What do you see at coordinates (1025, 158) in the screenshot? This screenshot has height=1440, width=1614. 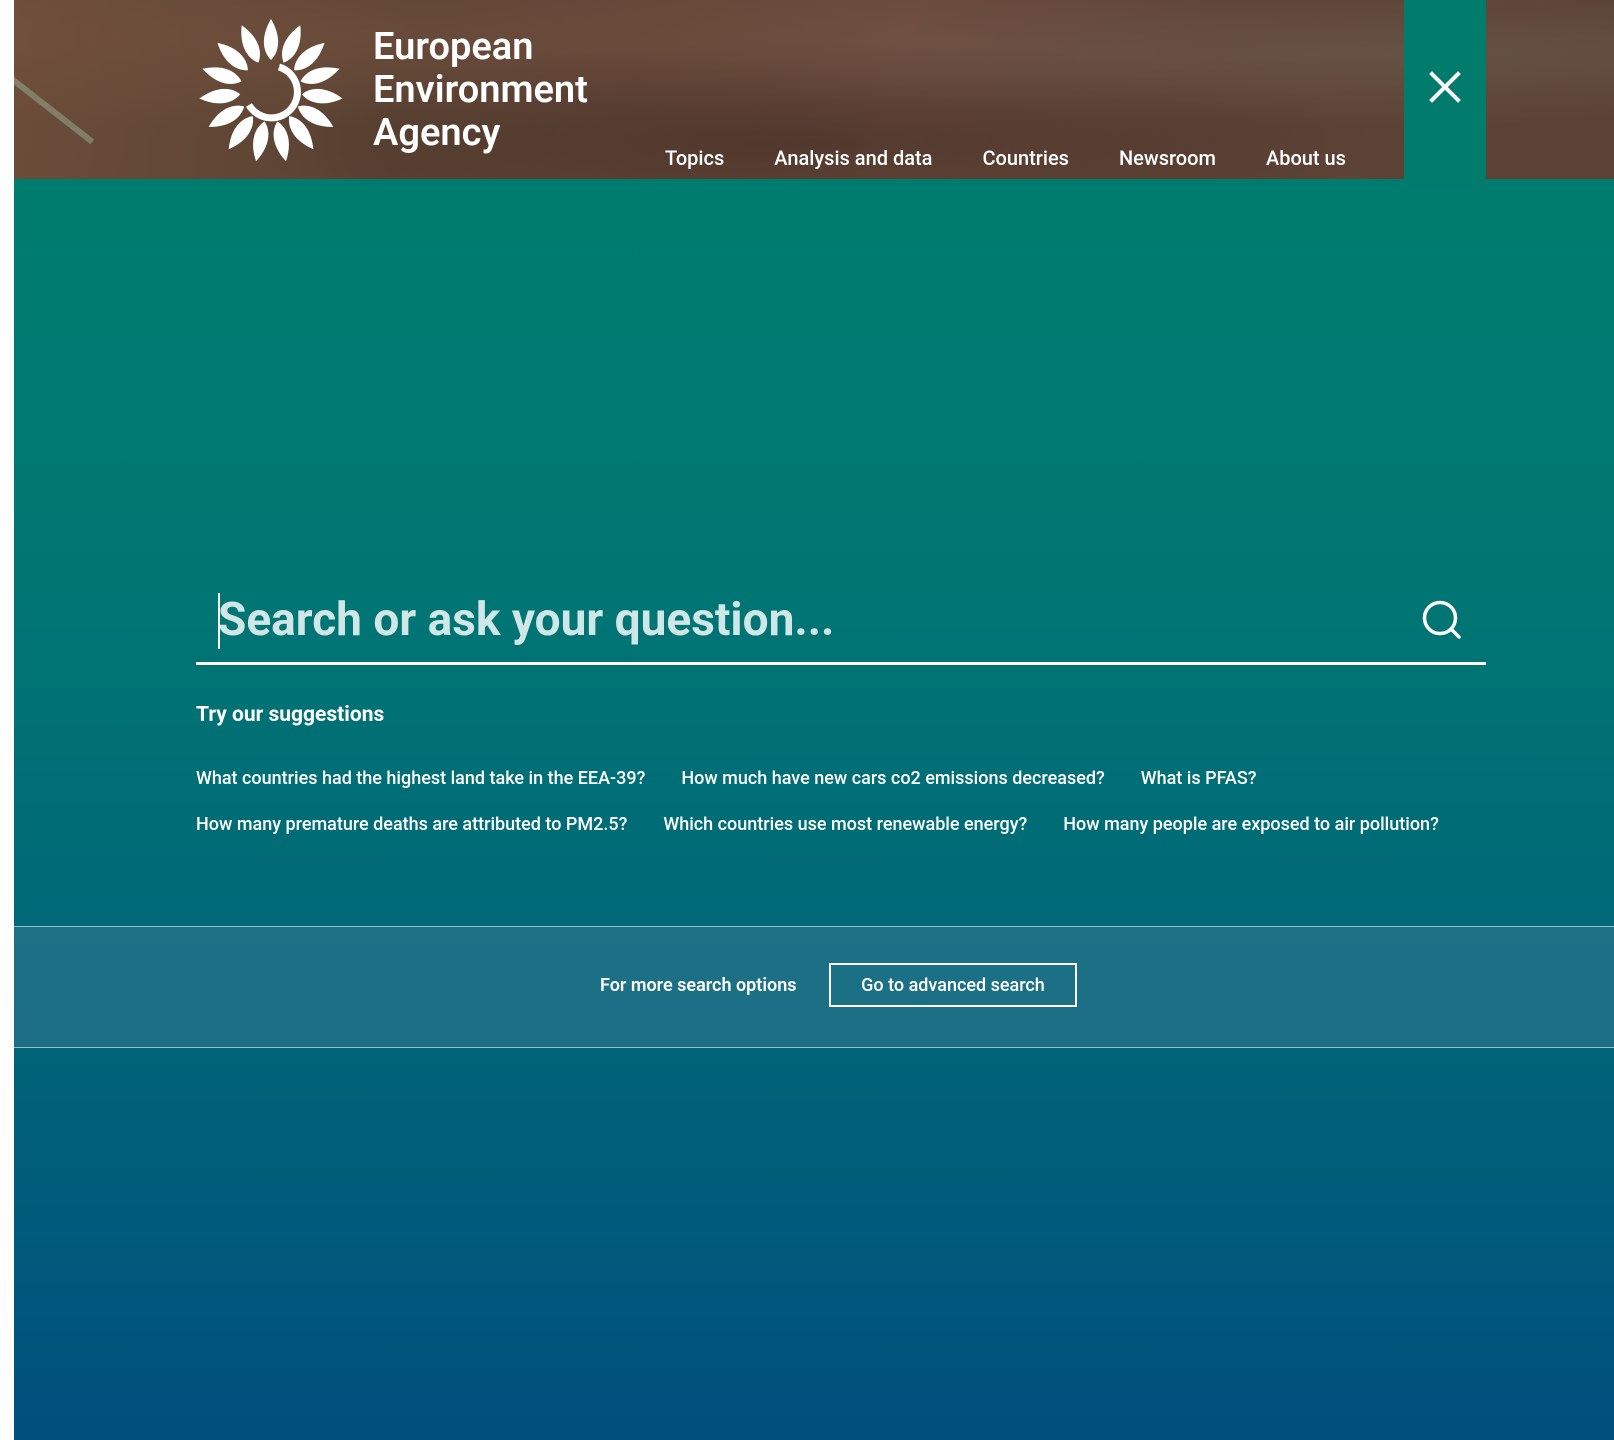 I see `nav-item-countries: Countries` at bounding box center [1025, 158].